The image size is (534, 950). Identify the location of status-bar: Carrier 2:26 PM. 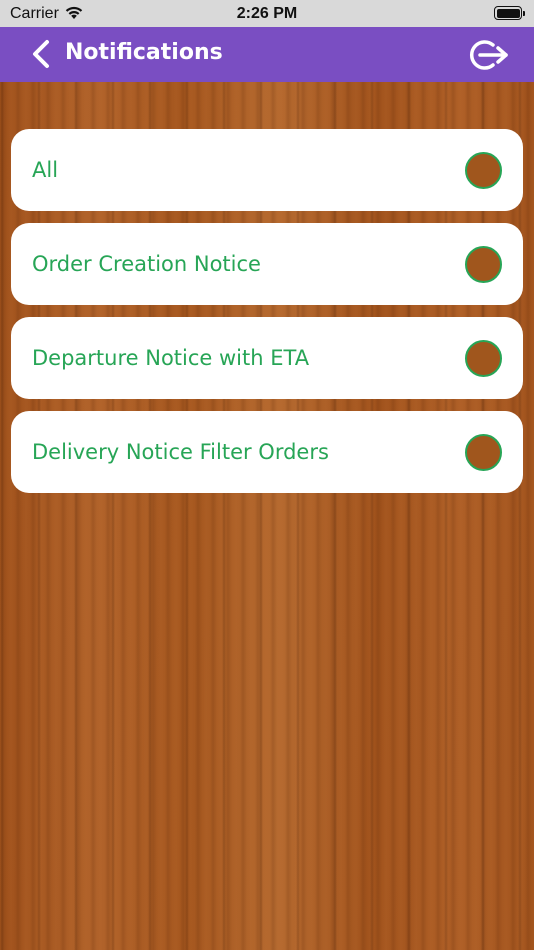
(267, 13).